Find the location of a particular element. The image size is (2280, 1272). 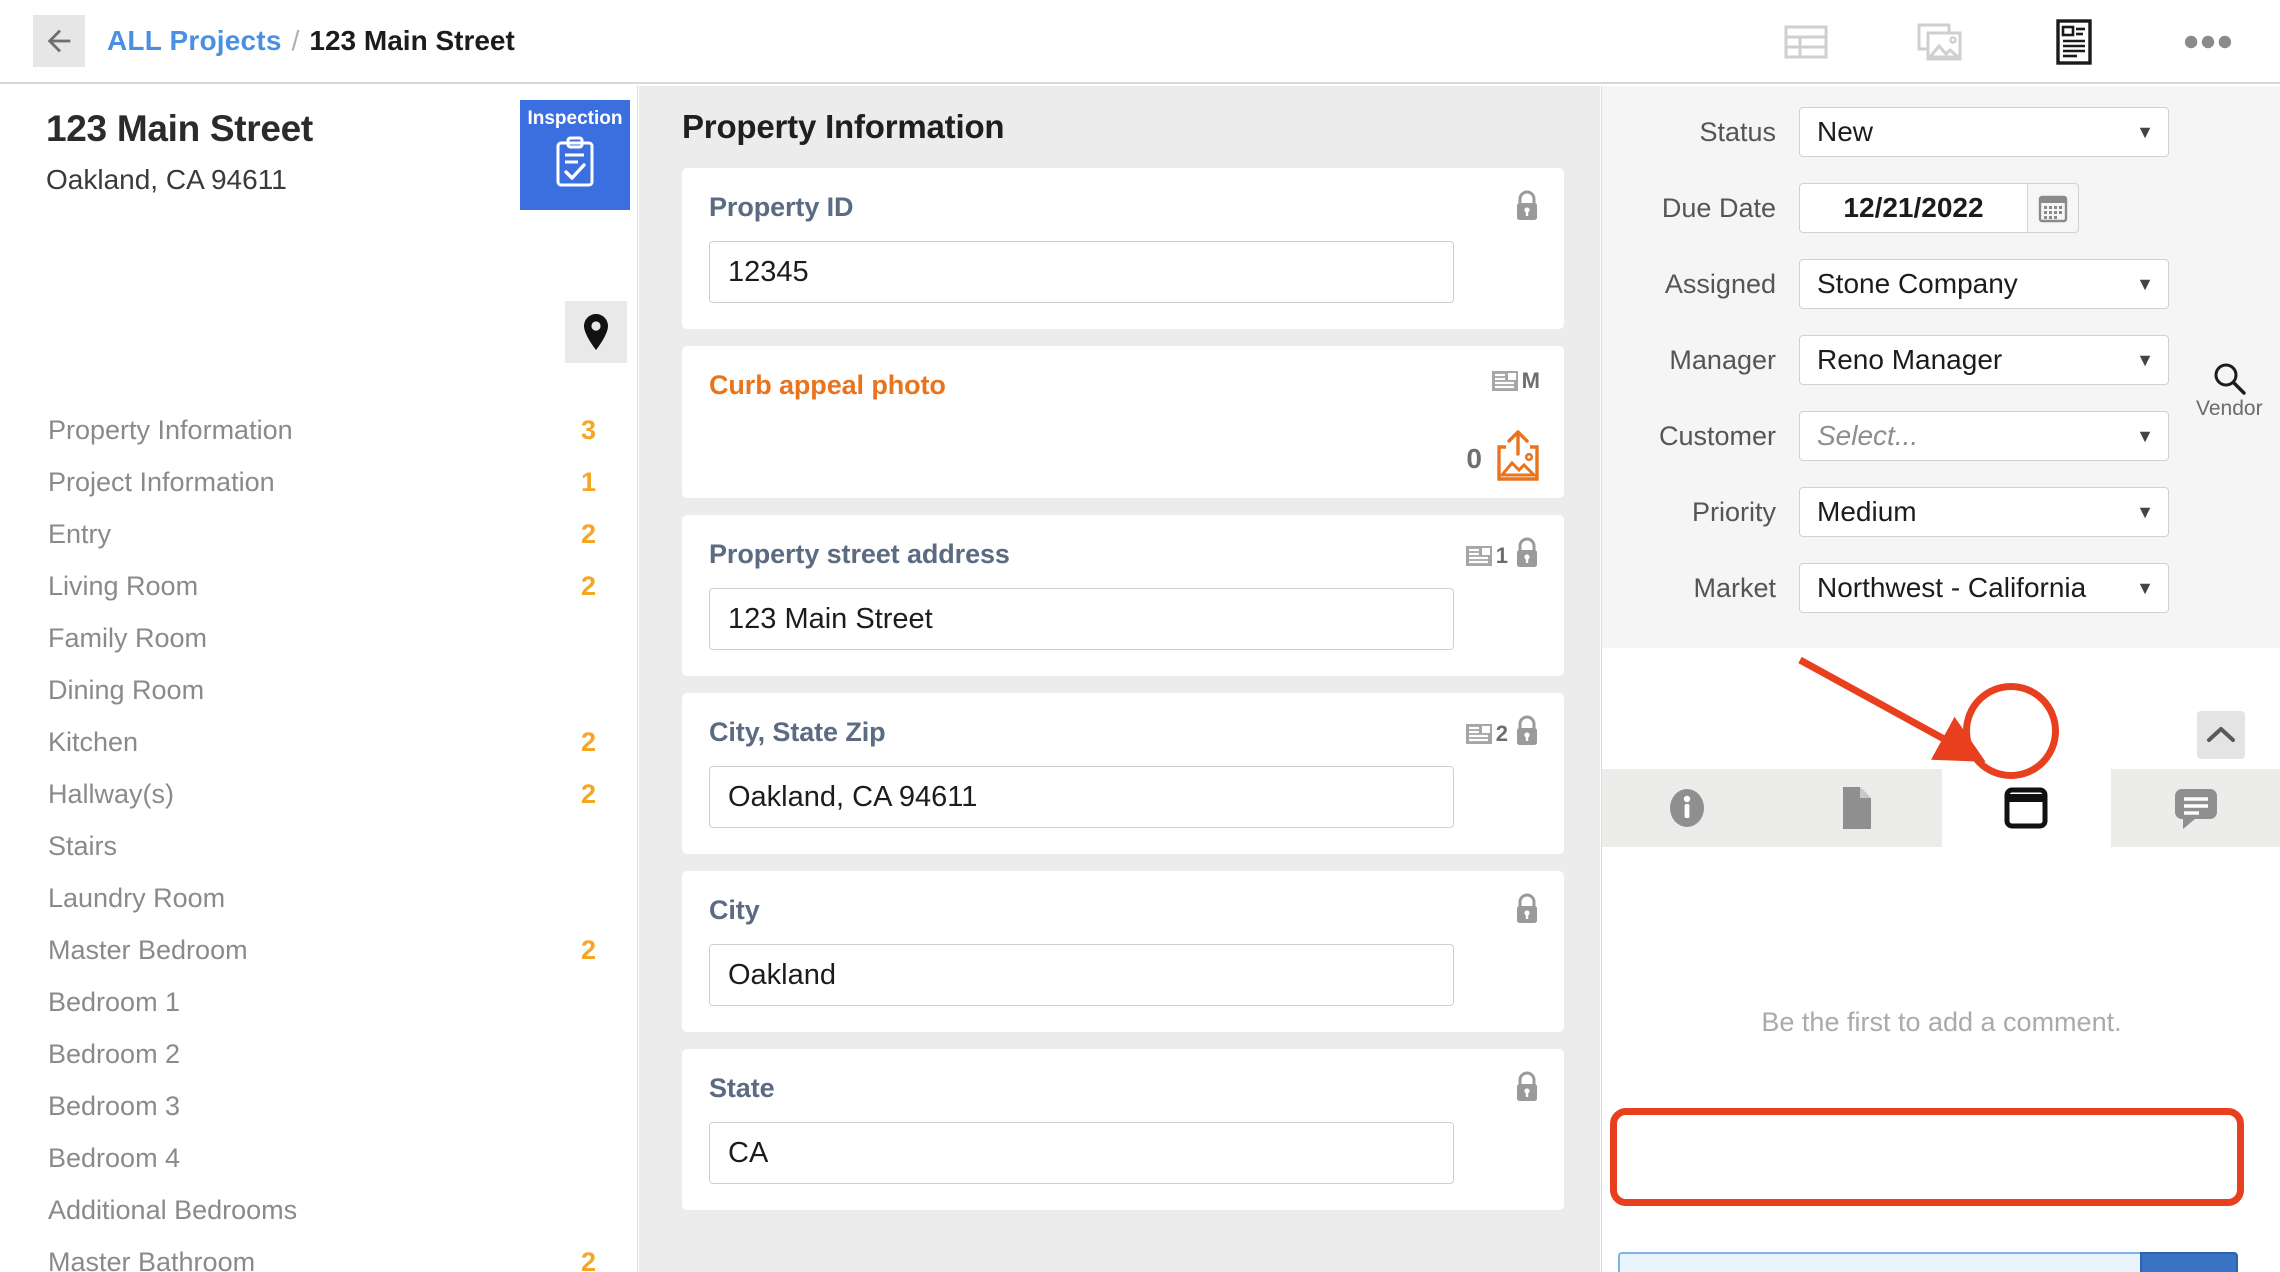

inspection-badge: Inspection is located at coordinates (575, 155).